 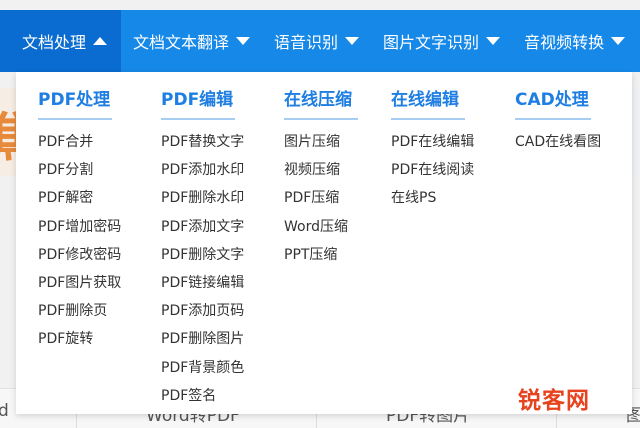 I want to click on menu-item: PDF修改密码, so click(x=79, y=255).